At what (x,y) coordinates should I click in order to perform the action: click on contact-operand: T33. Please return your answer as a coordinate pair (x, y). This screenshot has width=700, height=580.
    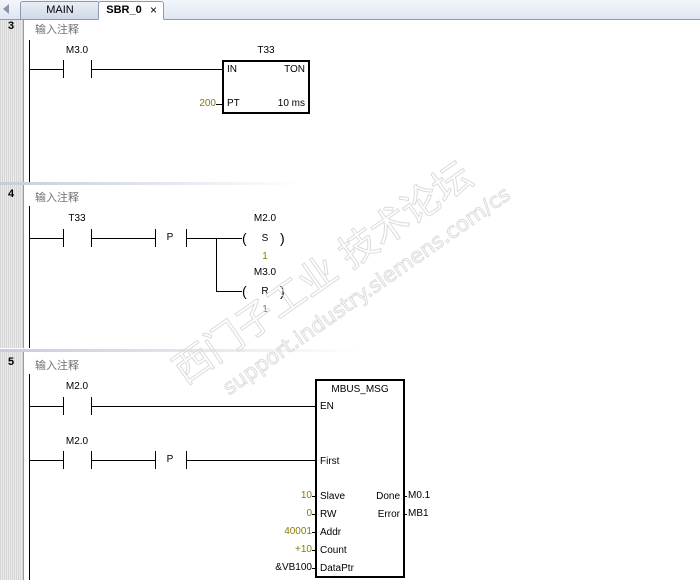
    Looking at the image, I should click on (76, 218).